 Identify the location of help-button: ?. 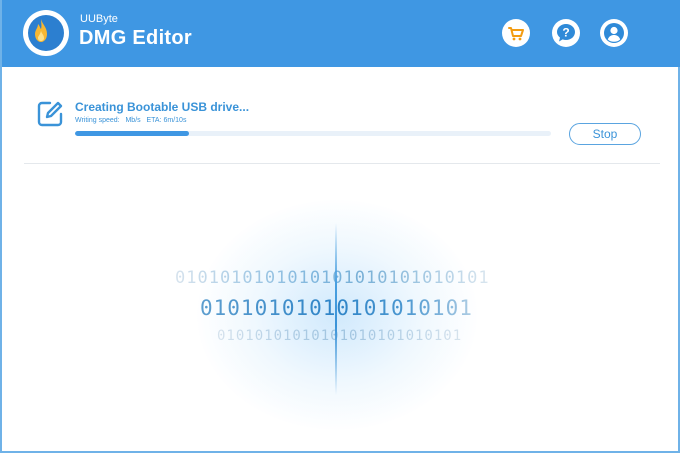
(566, 33).